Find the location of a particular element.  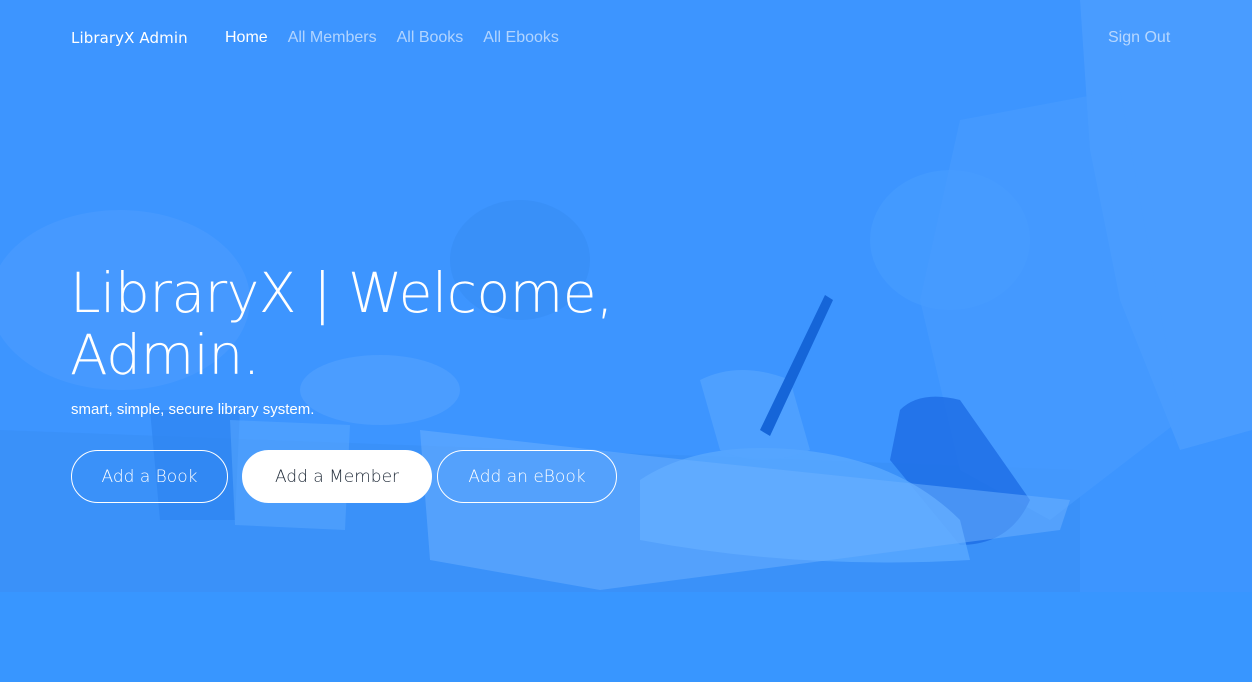

hero-title: LibraryX | Welcome, Admin. is located at coordinates (380, 324).